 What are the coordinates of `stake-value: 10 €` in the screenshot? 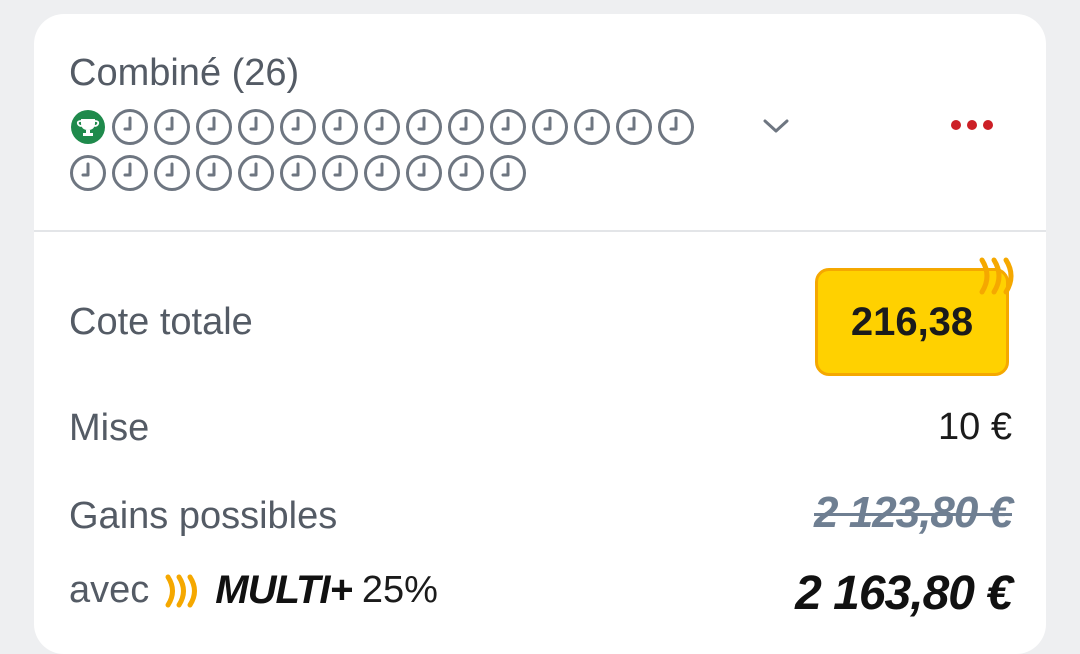 It's located at (975, 427).